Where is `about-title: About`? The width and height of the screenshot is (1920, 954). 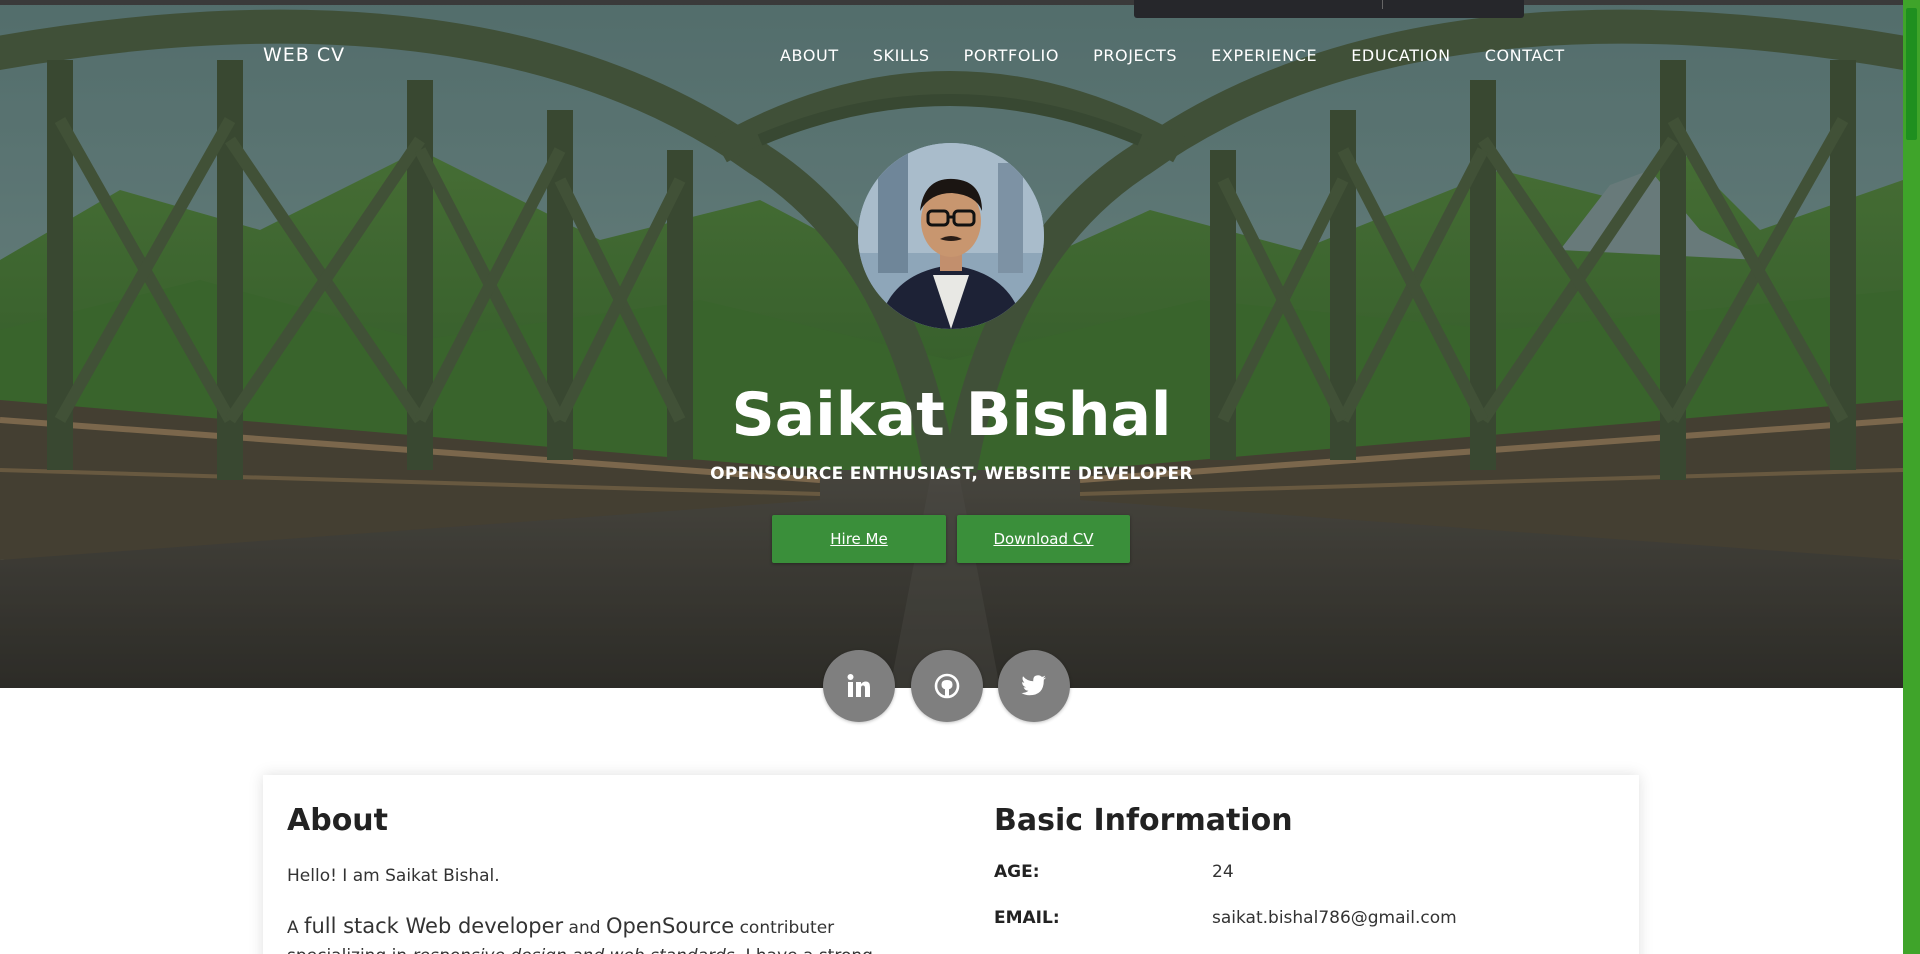
about-title: About is located at coordinates (338, 820).